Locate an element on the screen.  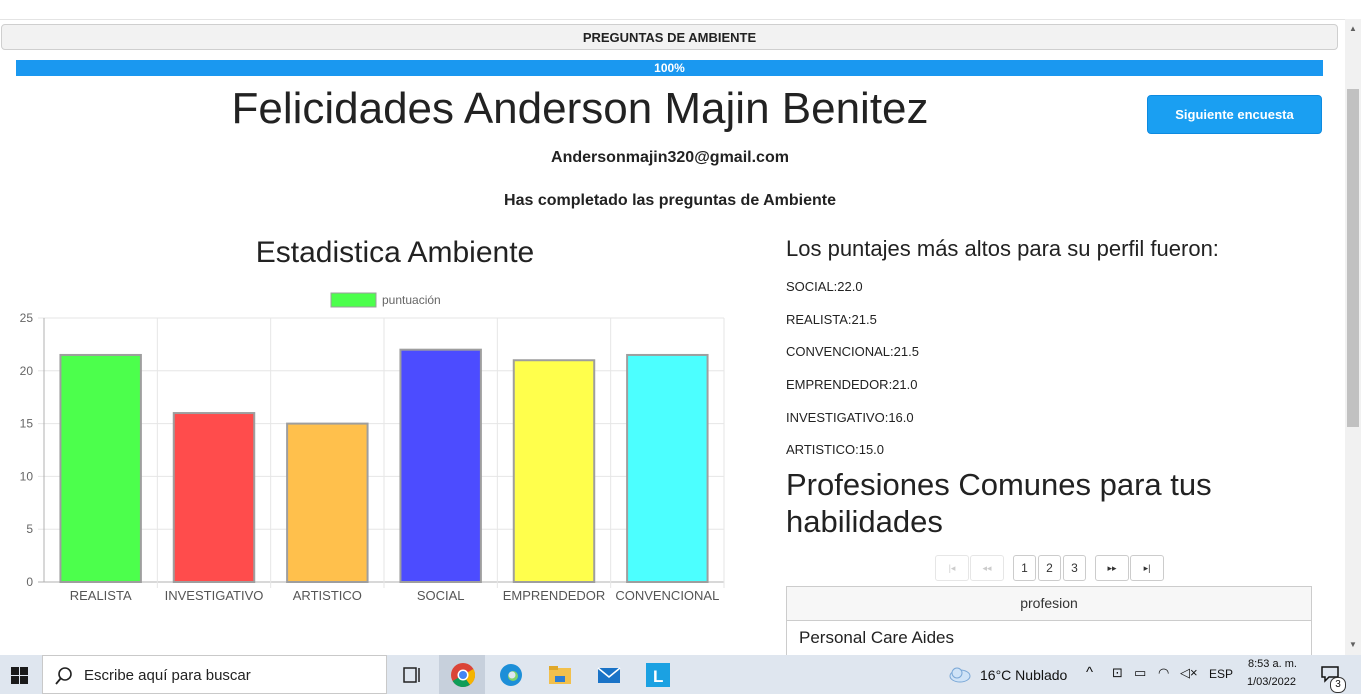
x-tick-label: REALISTA is located at coordinates (101, 595).